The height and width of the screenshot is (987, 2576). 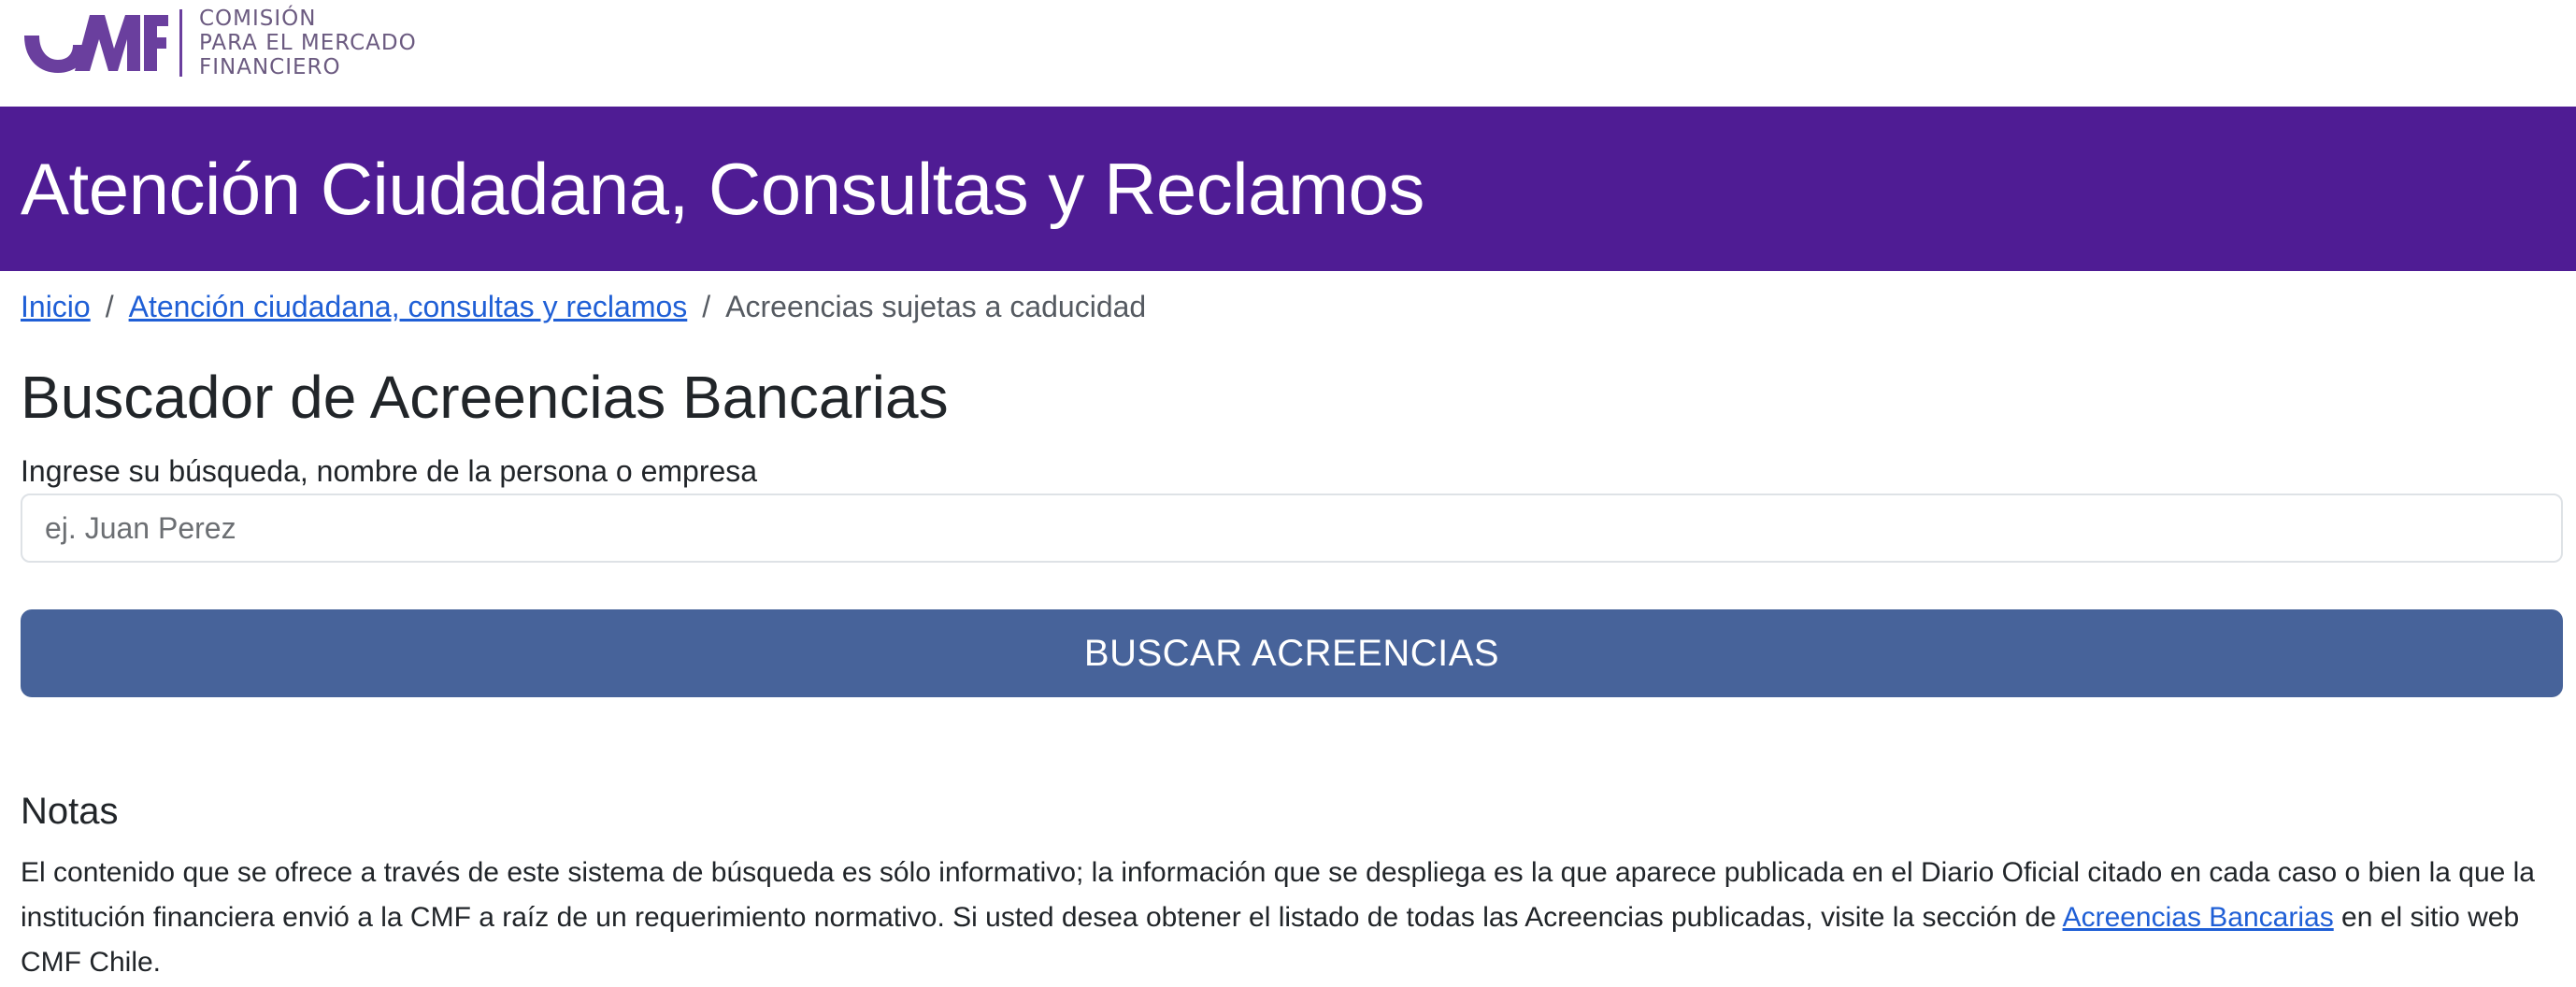 I want to click on search-input, so click(x=1292, y=528).